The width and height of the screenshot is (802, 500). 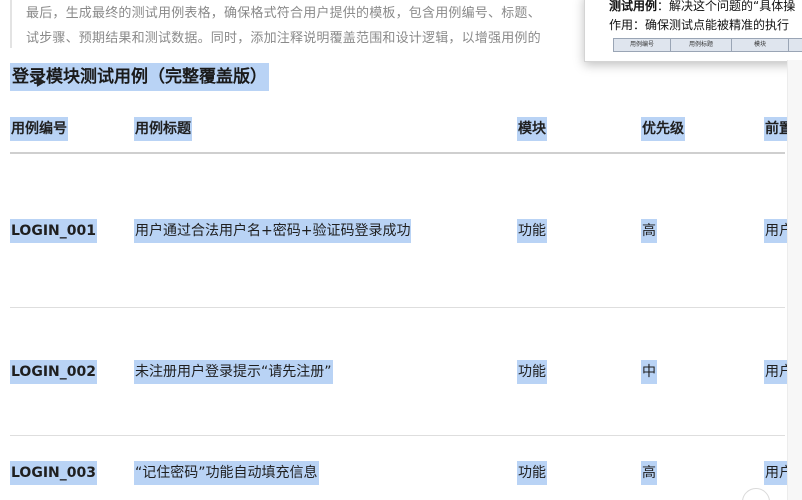 What do you see at coordinates (11, 24) in the screenshot?
I see `quote-bar` at bounding box center [11, 24].